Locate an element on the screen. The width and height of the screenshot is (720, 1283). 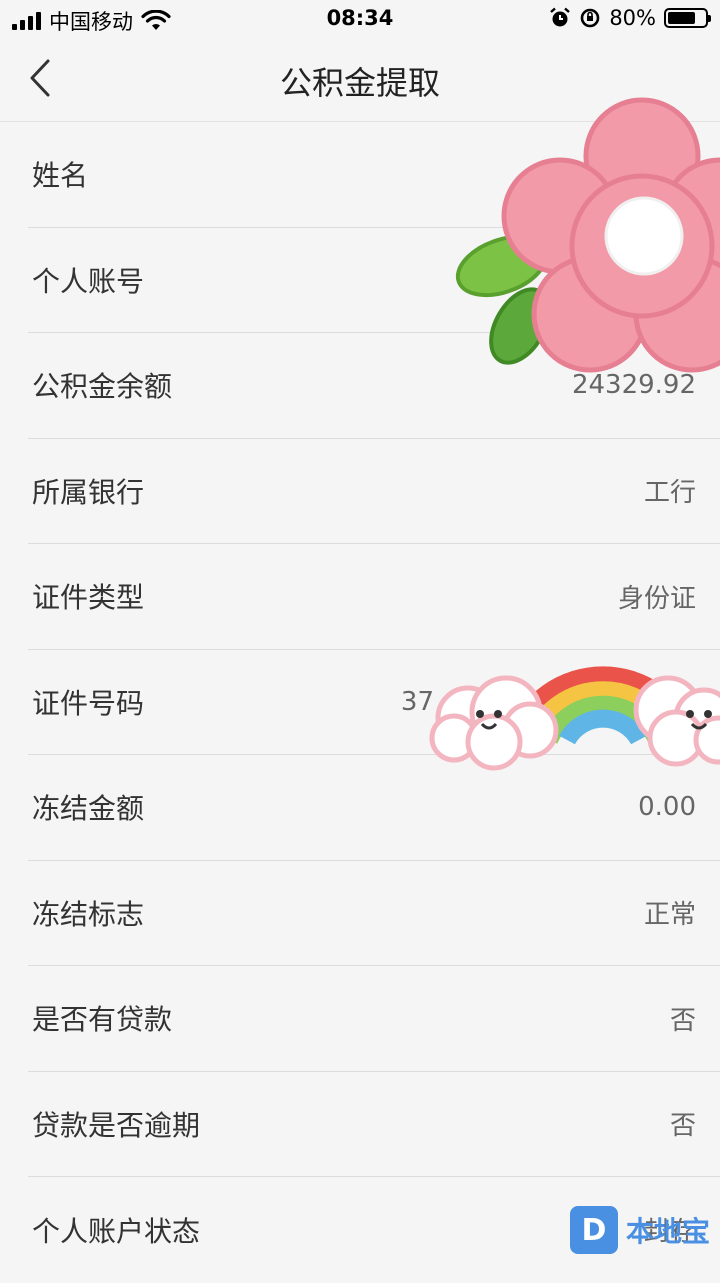
row-frozen-amount: 冻结金额 0.00 is located at coordinates (374, 808).